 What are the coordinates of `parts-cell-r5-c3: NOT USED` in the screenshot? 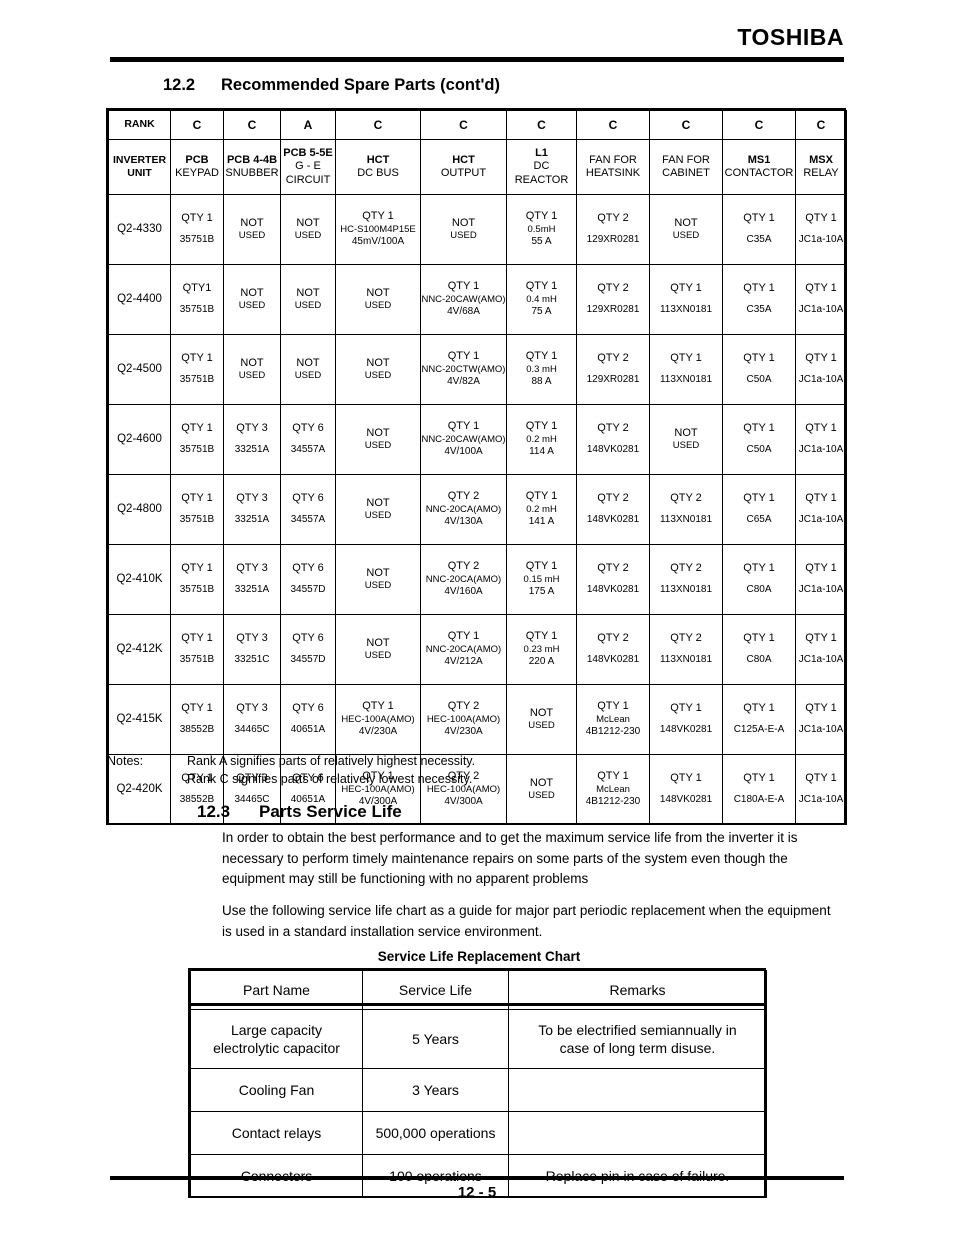 It's located at (378, 579).